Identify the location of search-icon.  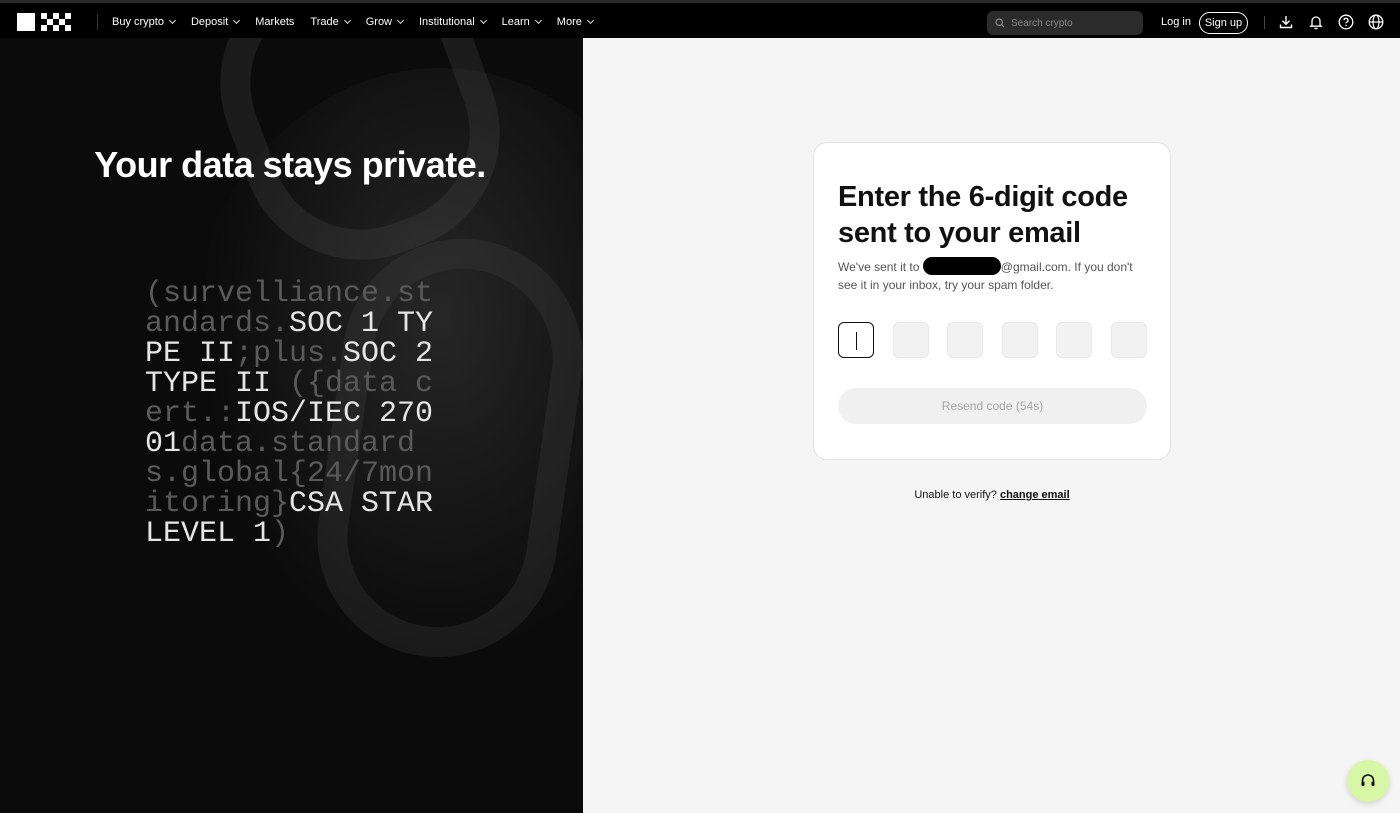
(1000, 23).